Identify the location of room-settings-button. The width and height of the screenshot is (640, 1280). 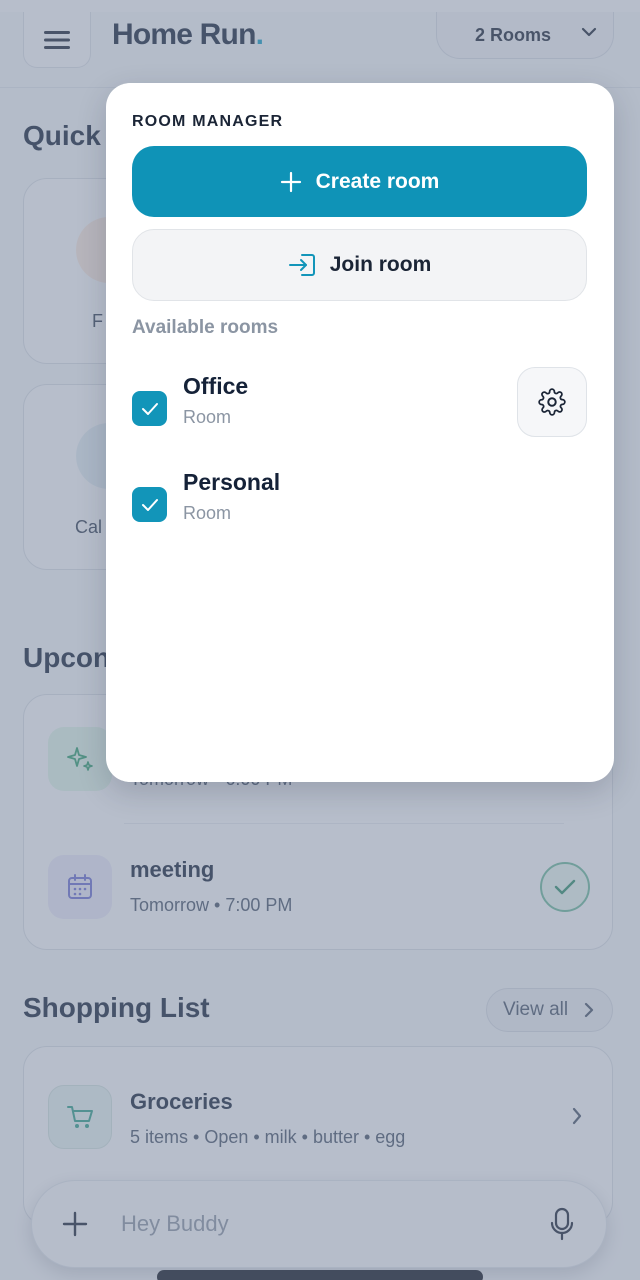
(552, 402).